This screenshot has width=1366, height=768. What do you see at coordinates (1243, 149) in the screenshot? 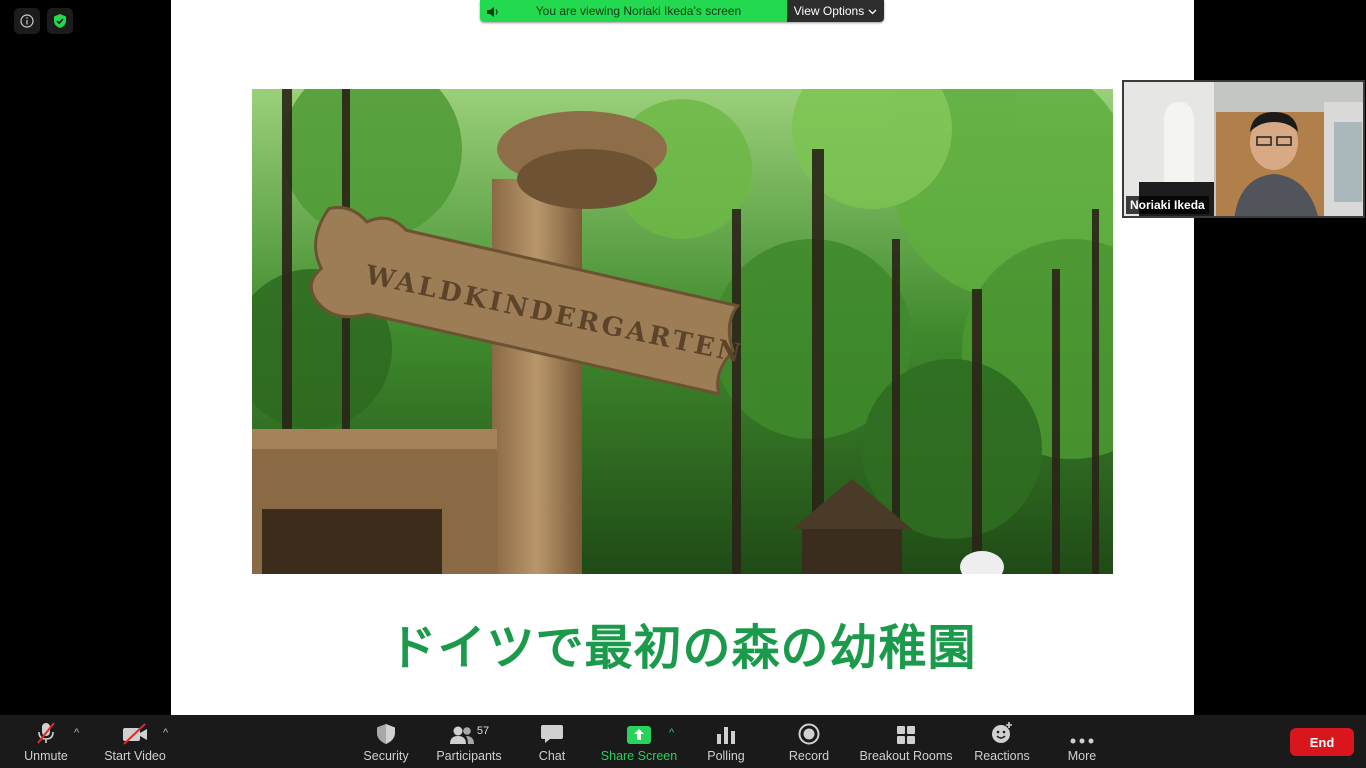
I see `participant-video-thumbnail: Noriaki Ikeda` at bounding box center [1243, 149].